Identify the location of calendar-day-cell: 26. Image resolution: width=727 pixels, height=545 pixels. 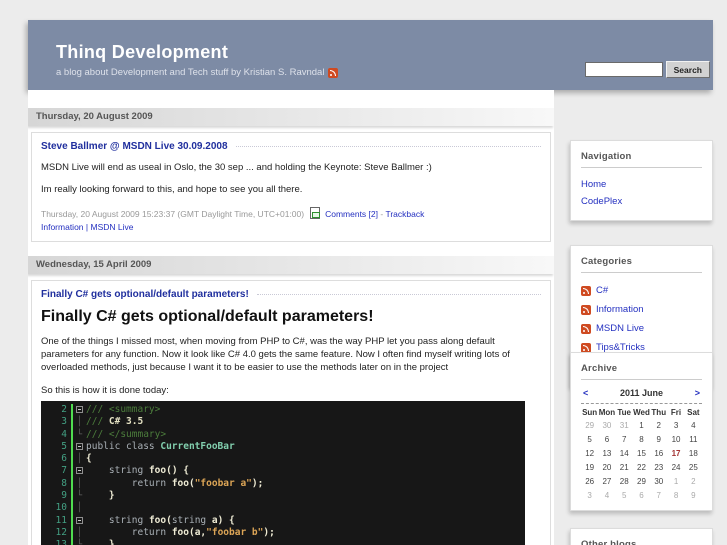
(590, 481).